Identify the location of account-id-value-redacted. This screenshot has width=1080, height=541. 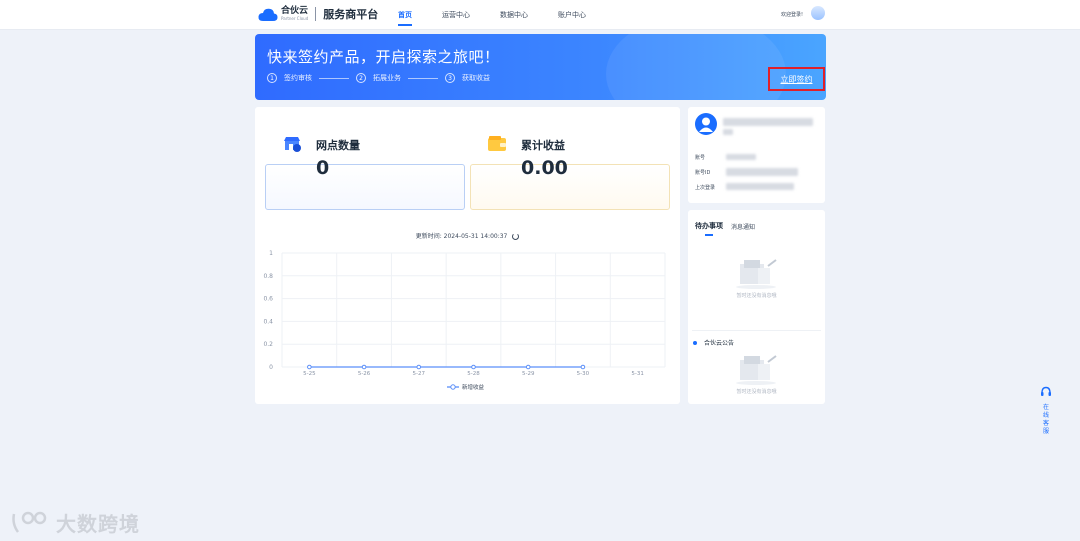
(762, 172).